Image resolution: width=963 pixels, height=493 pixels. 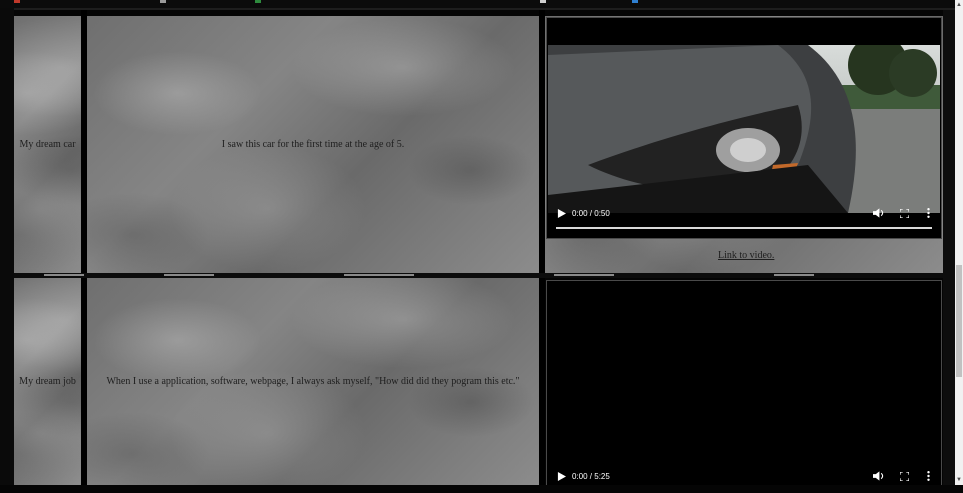 I want to click on video-controls: 0:00 / 0:50, so click(x=744, y=213).